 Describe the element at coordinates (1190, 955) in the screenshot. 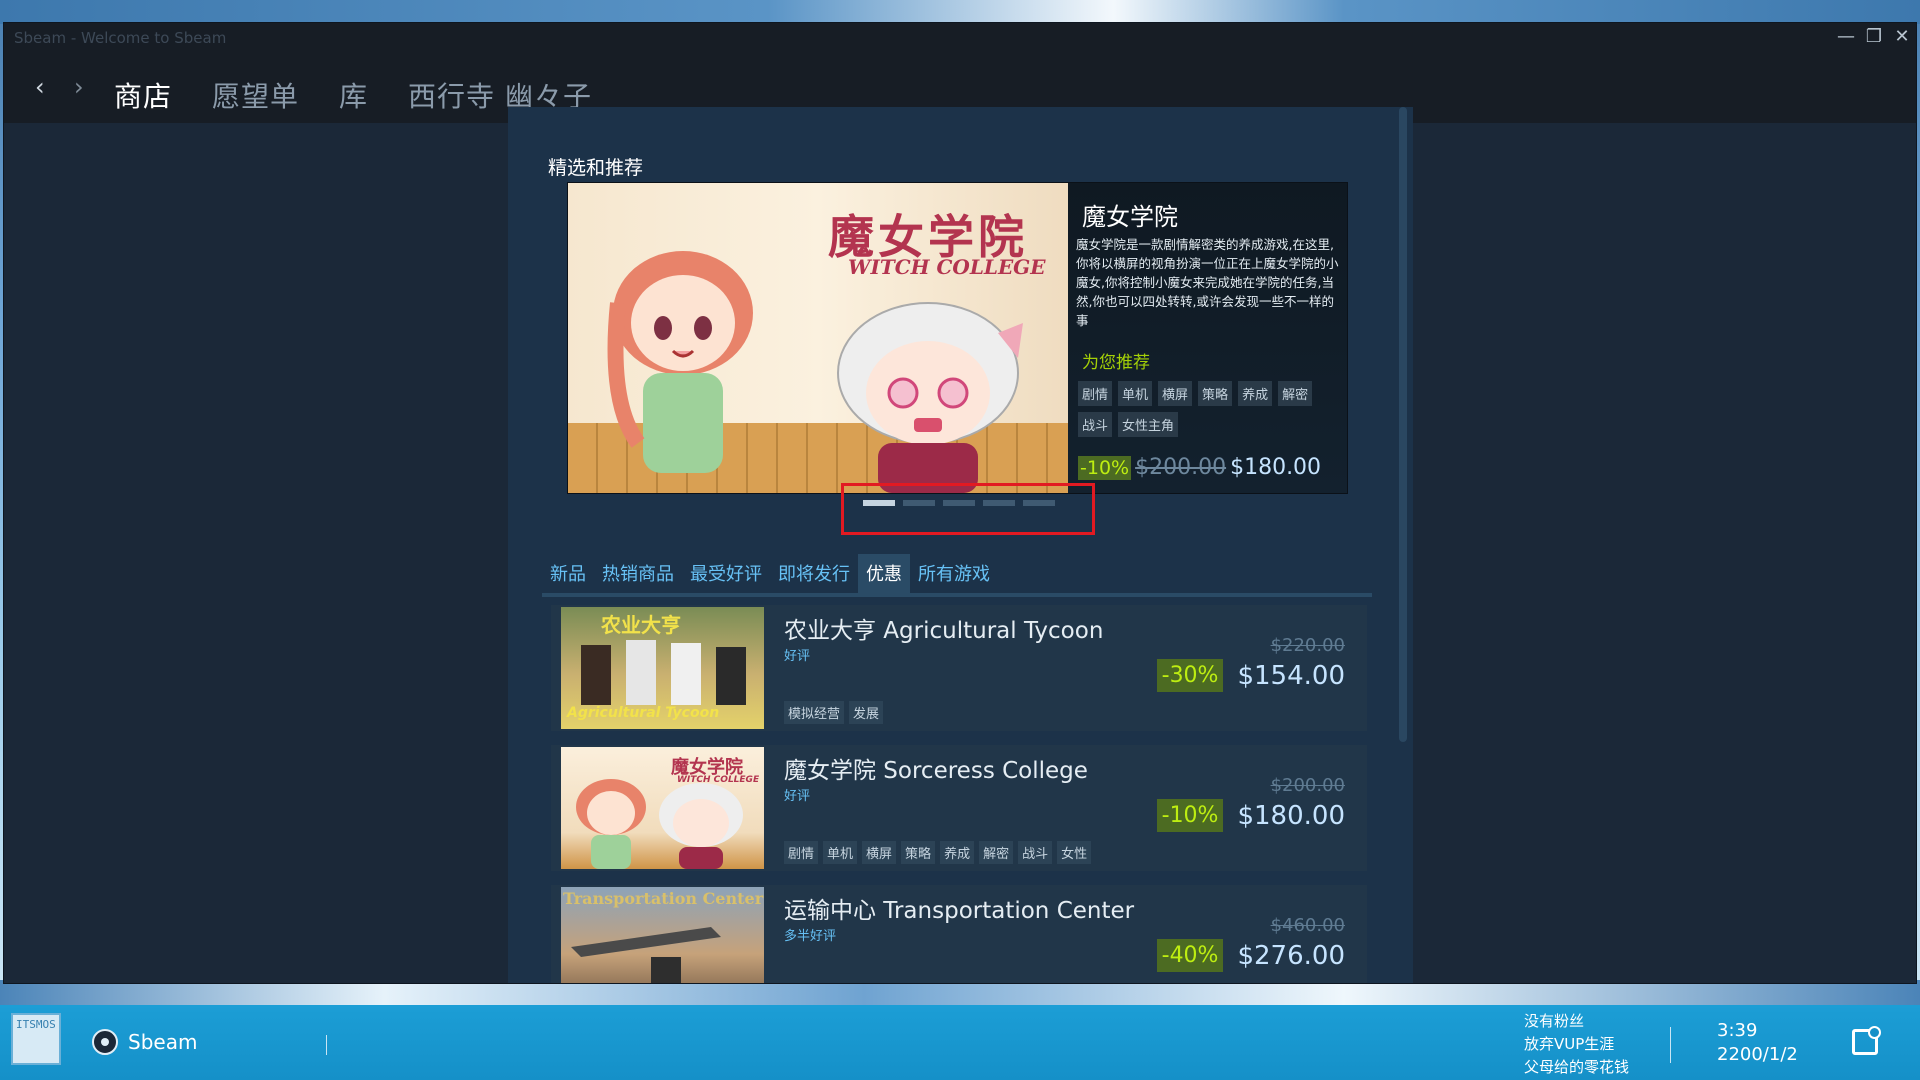

I see `discount-badge: -40%` at that location.